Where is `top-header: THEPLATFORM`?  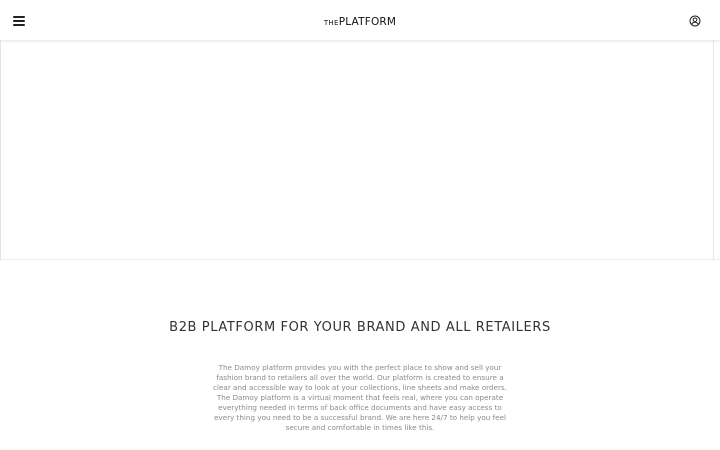 top-header: THEPLATFORM is located at coordinates (360, 20).